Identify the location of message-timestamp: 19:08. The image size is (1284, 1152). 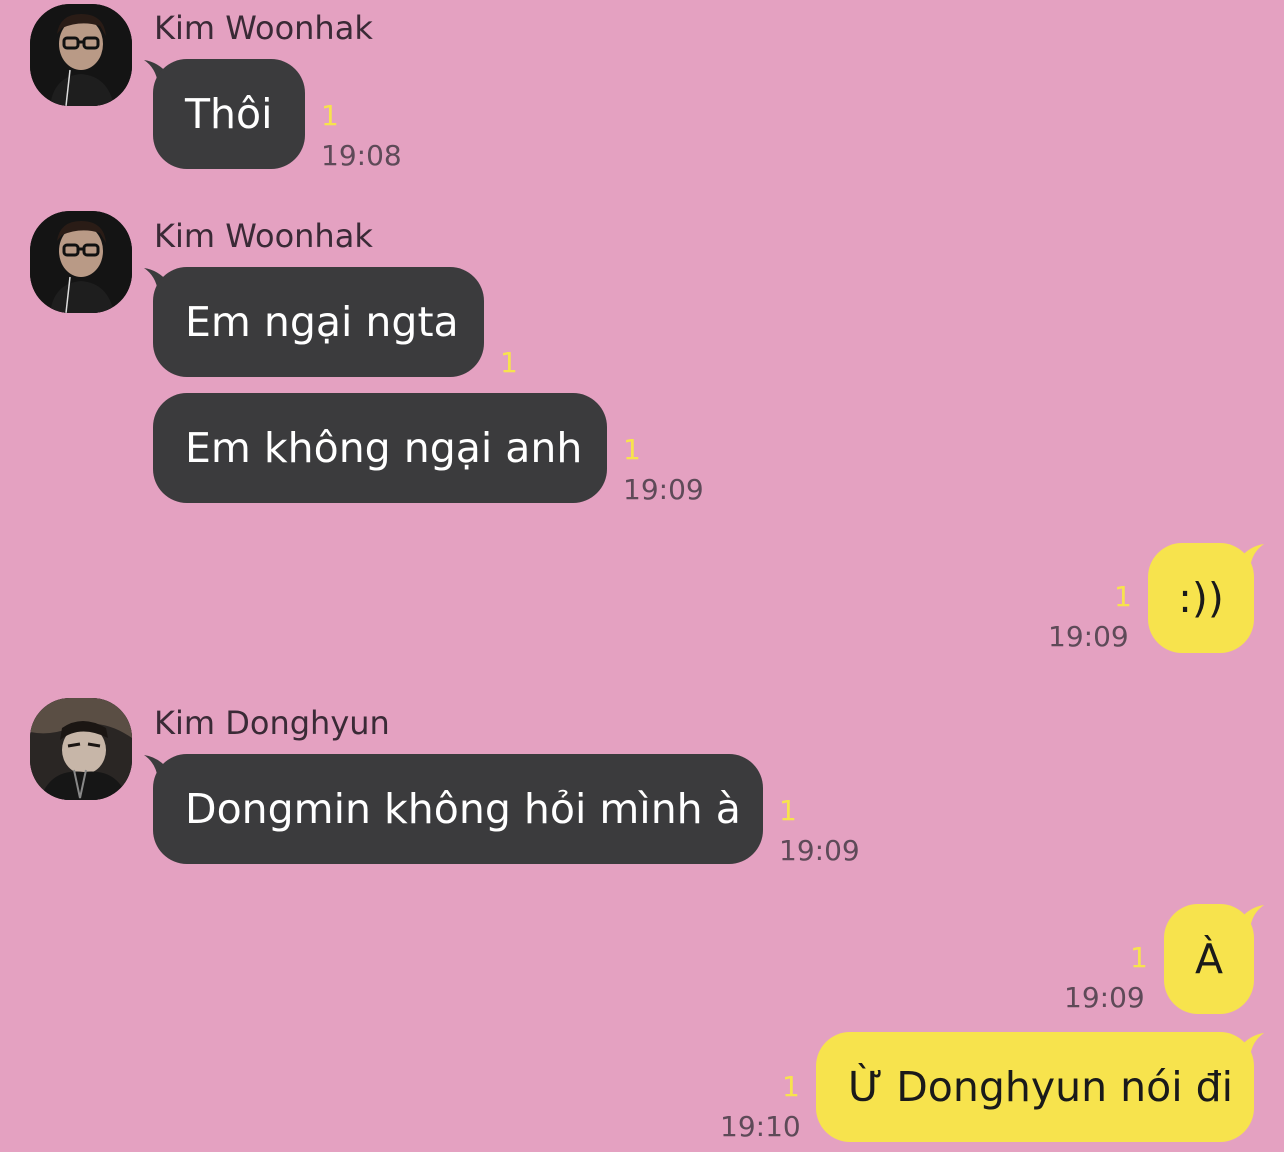
(361, 155).